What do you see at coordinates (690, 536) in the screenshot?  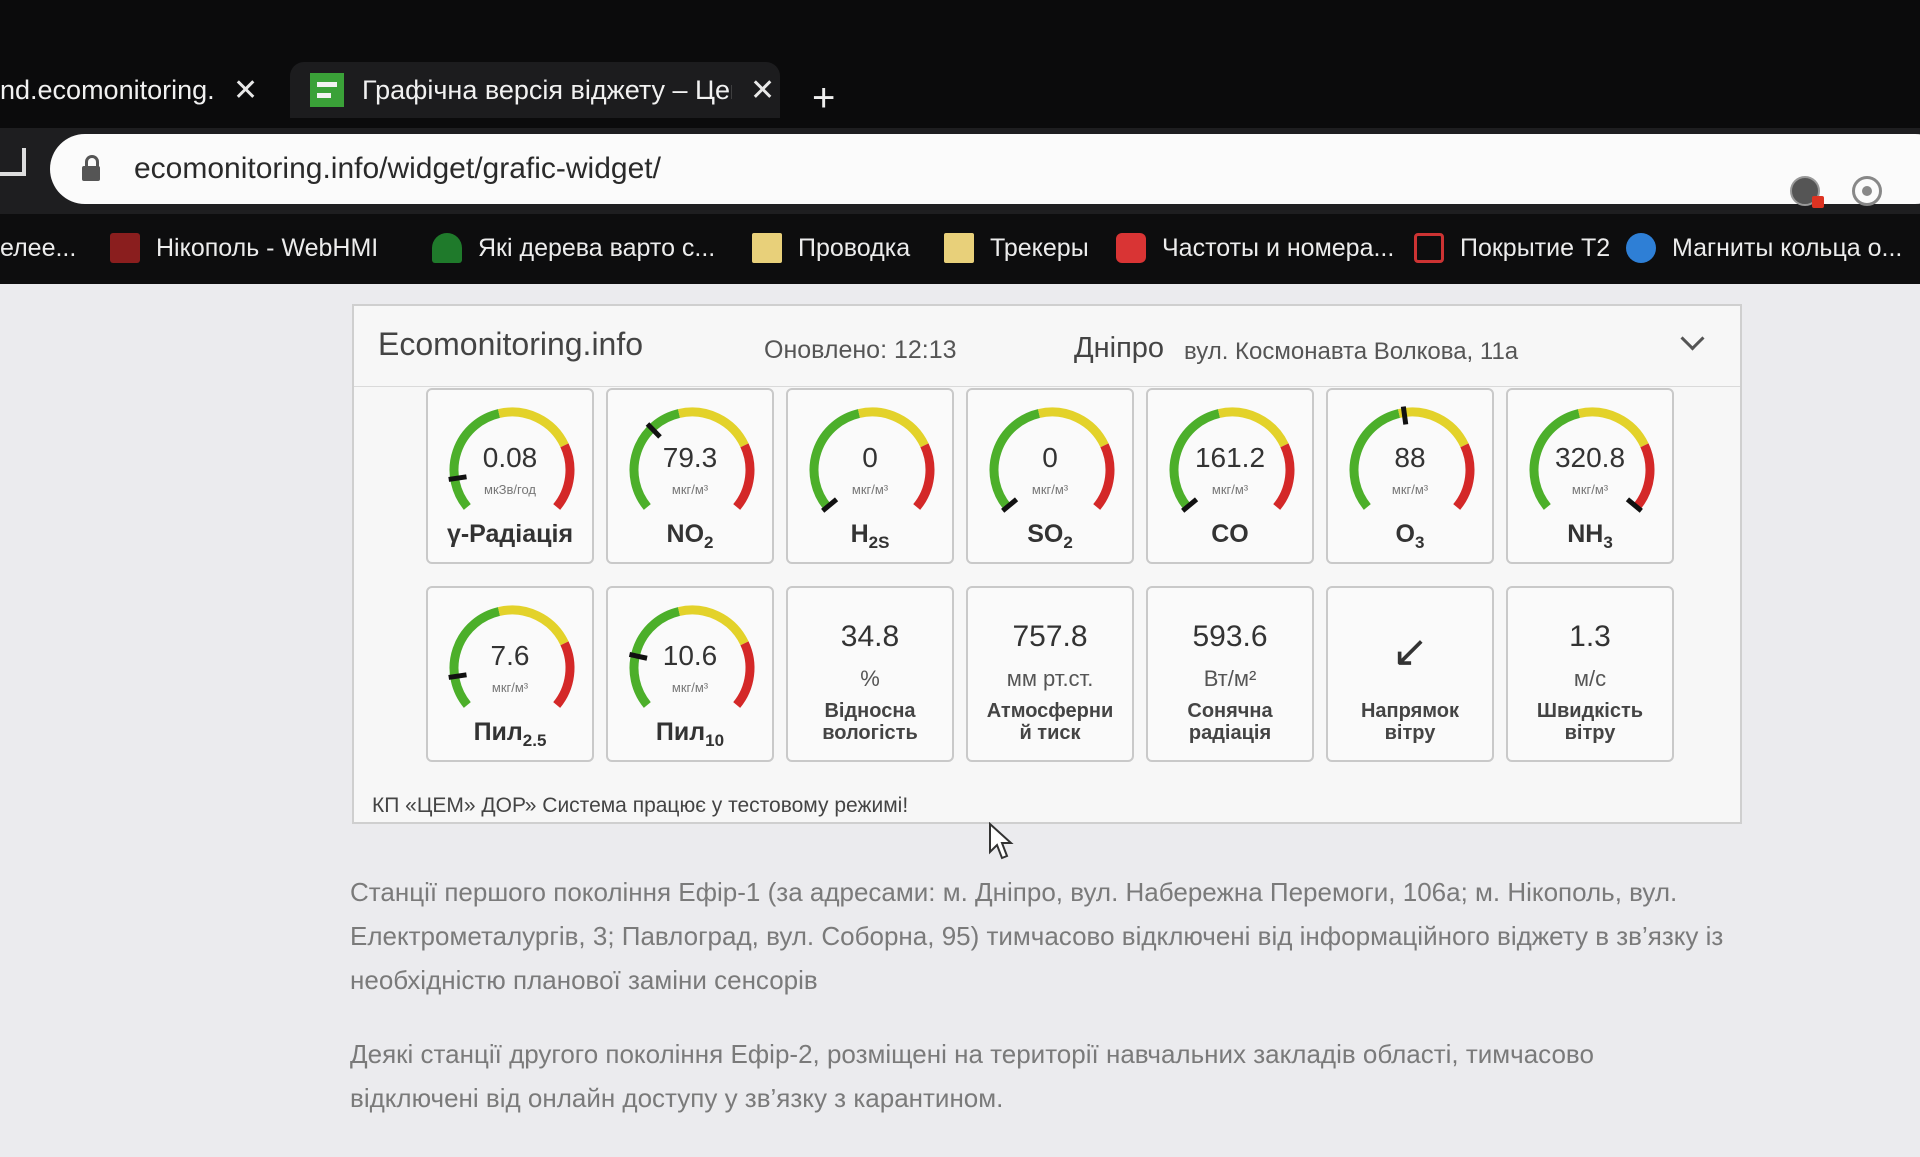 I see `gauge-label: NO2` at bounding box center [690, 536].